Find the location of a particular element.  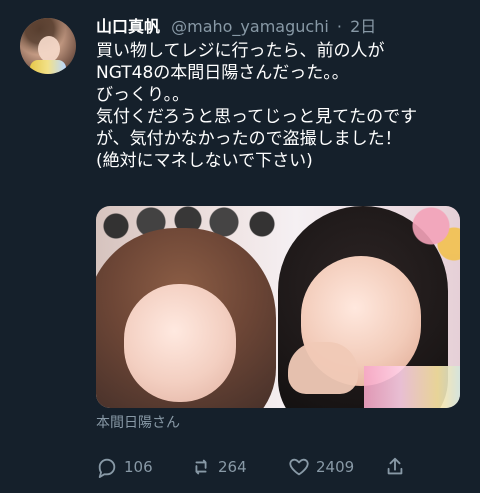

tweet-time: 2日 is located at coordinates (363, 26).